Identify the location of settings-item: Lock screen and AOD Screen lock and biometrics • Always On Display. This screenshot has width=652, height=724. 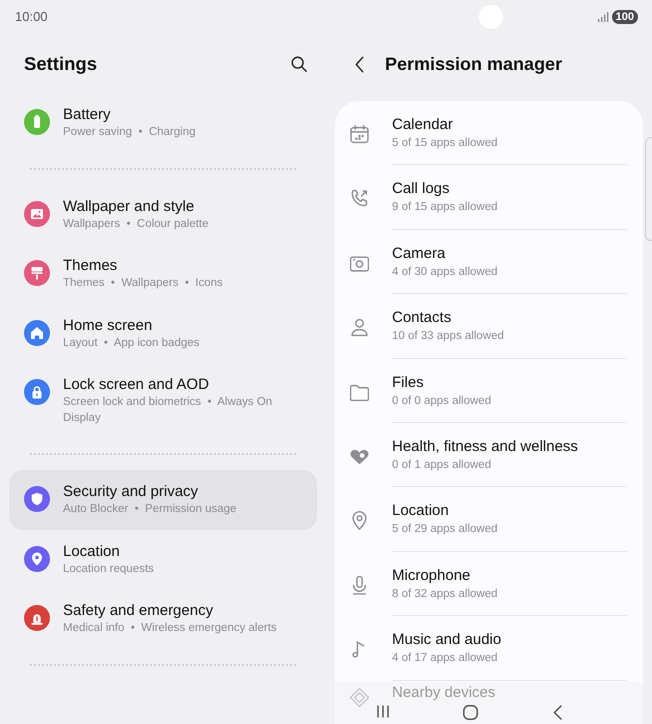
(163, 400).